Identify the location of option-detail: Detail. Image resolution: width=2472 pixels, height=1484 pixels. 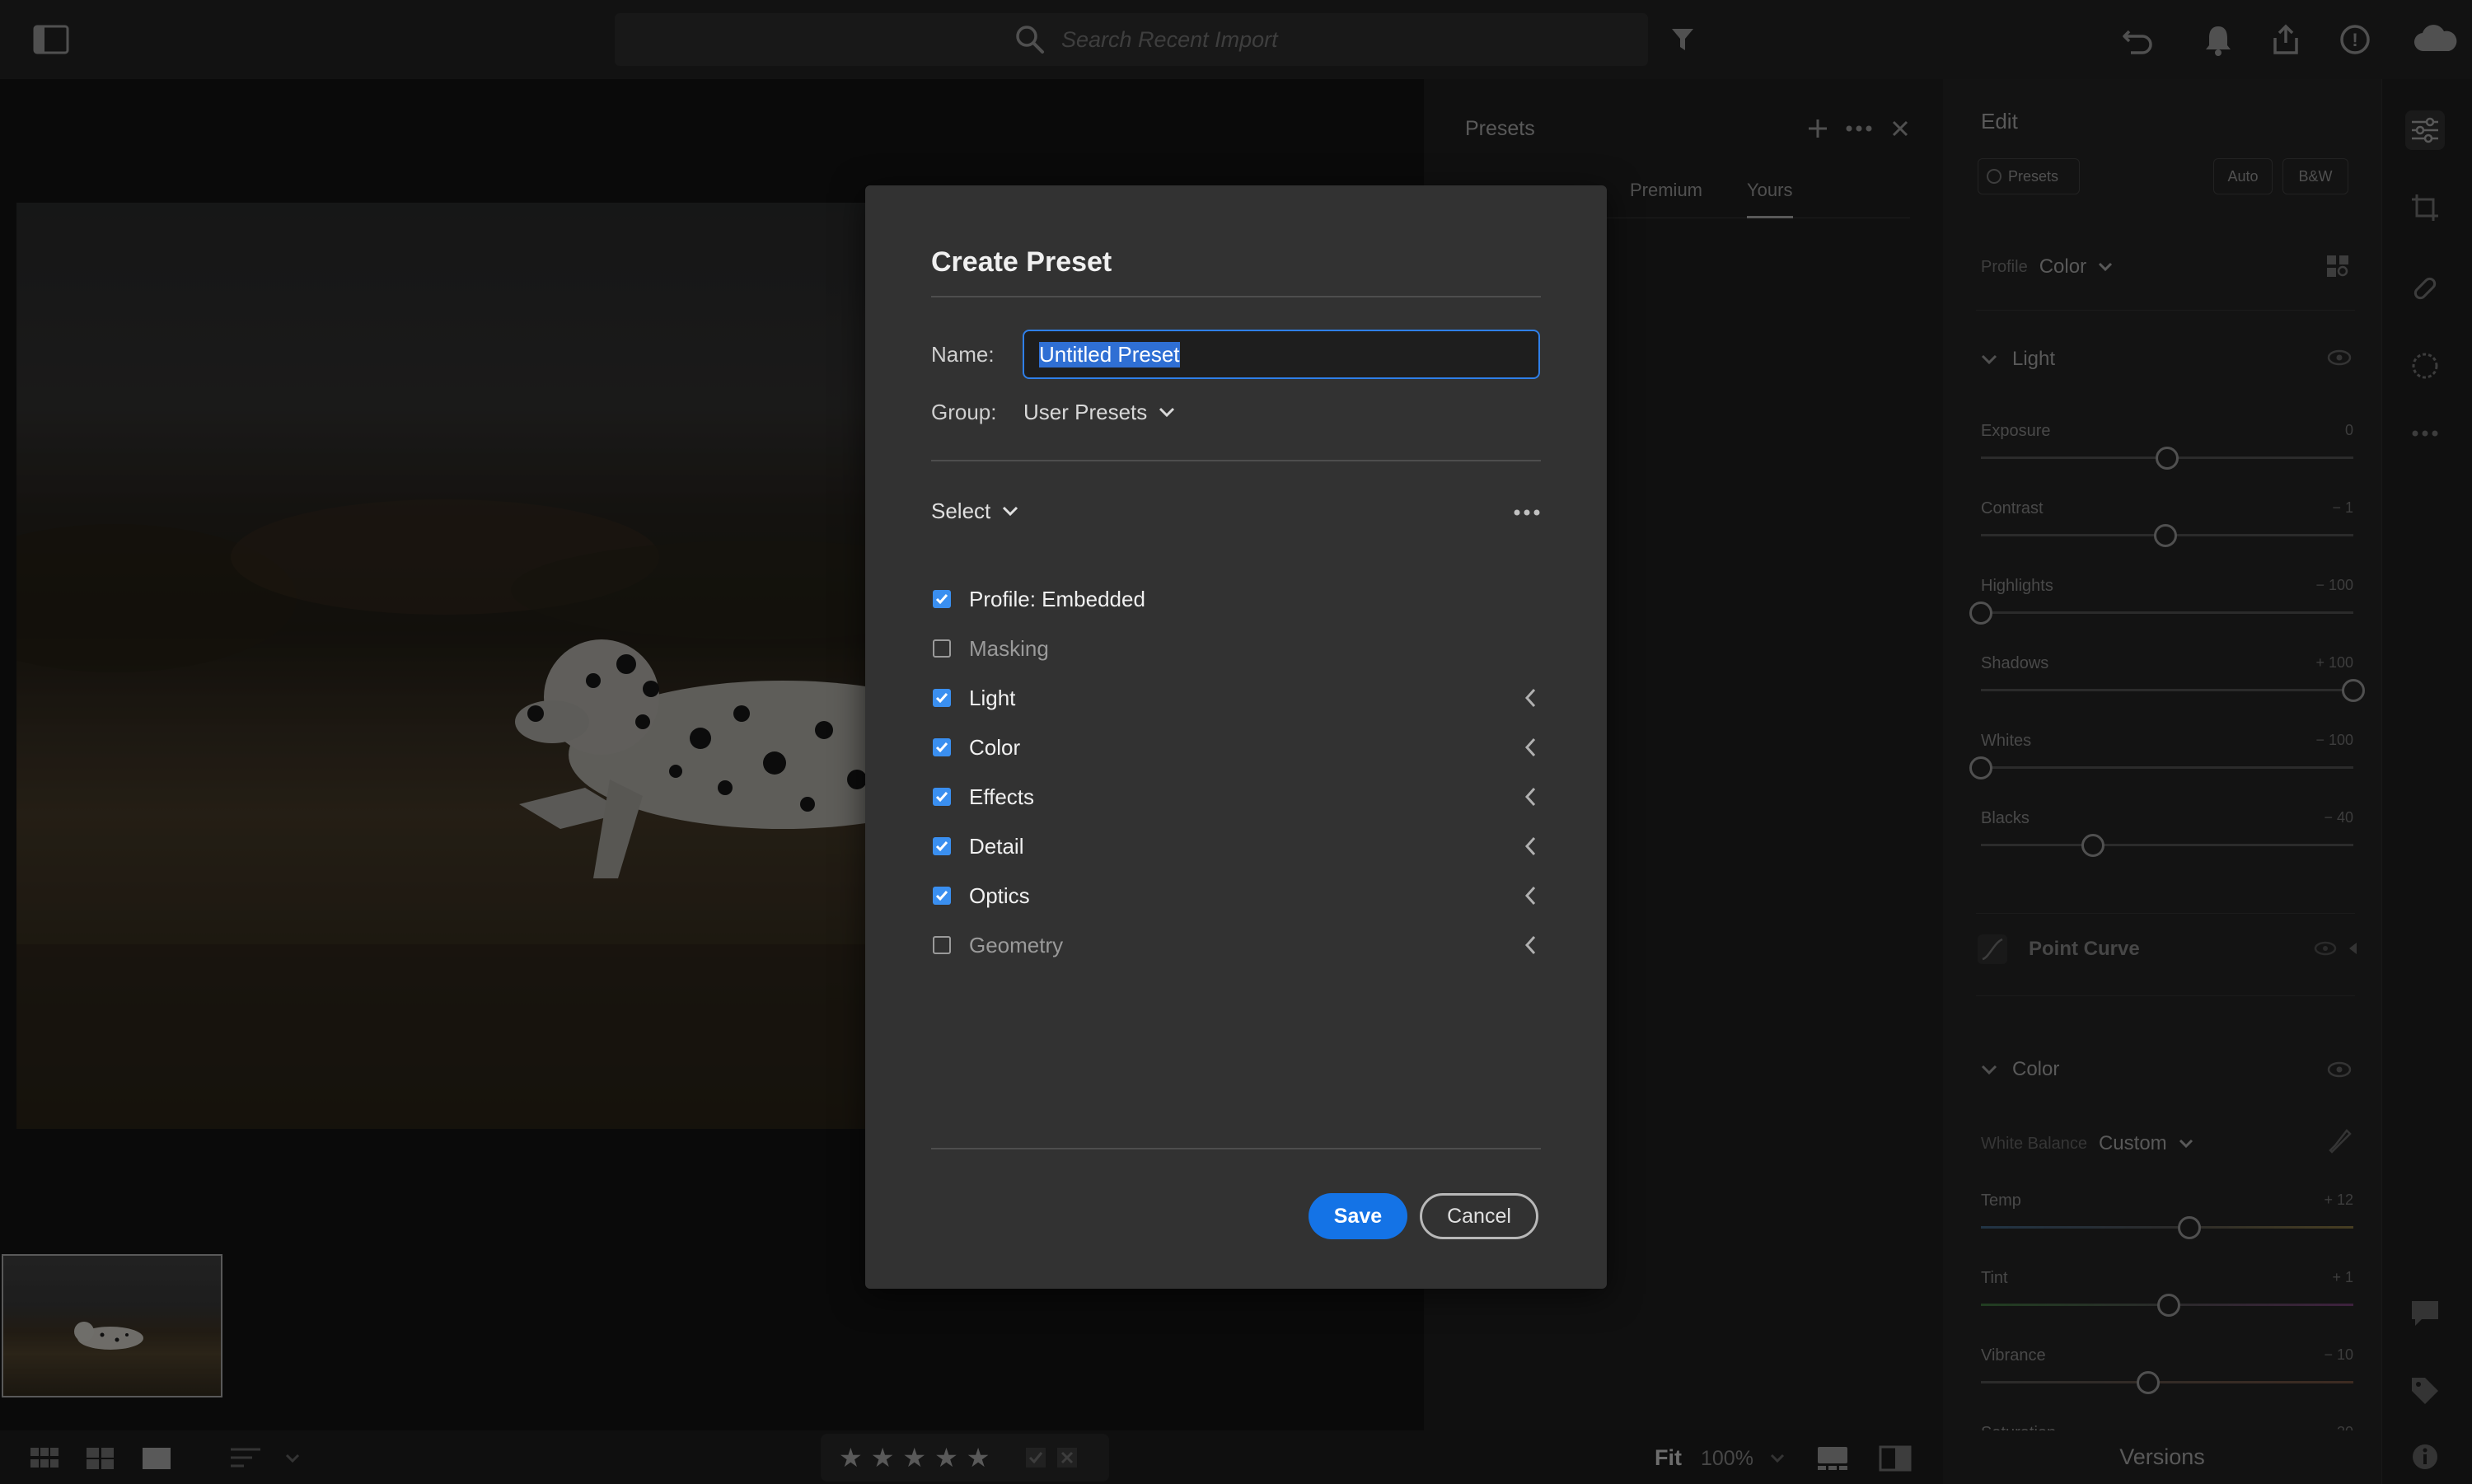
(1238, 846).